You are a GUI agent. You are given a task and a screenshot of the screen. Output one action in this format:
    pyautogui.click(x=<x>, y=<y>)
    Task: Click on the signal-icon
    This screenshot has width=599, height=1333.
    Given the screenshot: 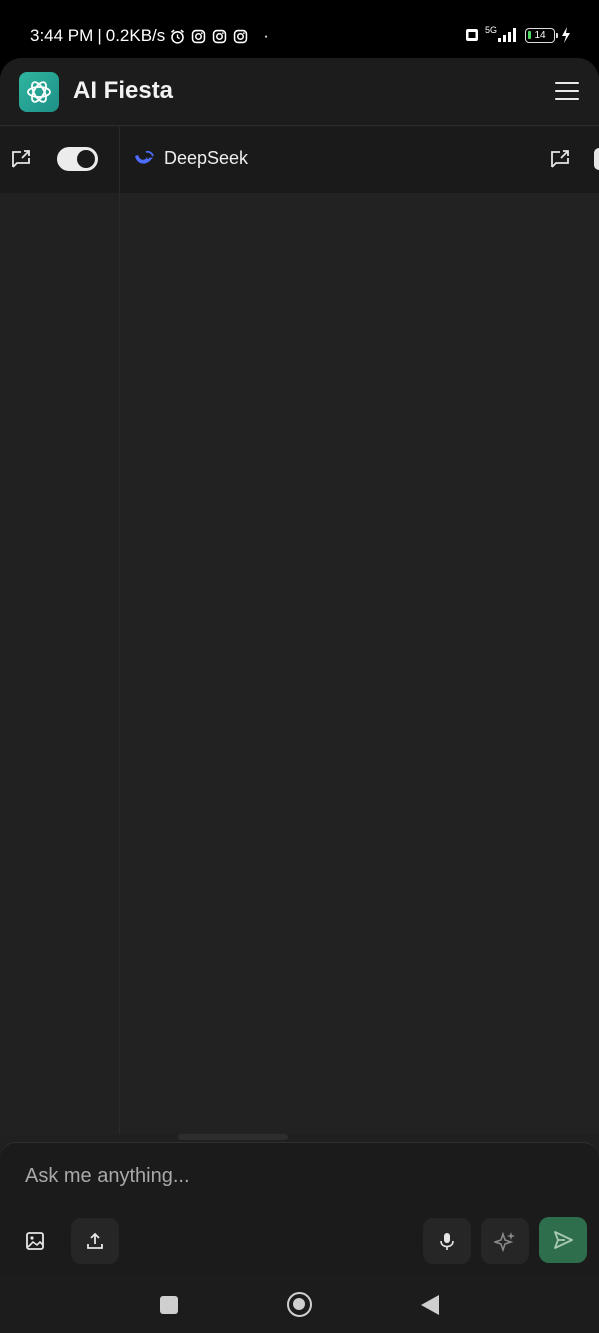 What is the action you would take?
    pyautogui.click(x=507, y=35)
    